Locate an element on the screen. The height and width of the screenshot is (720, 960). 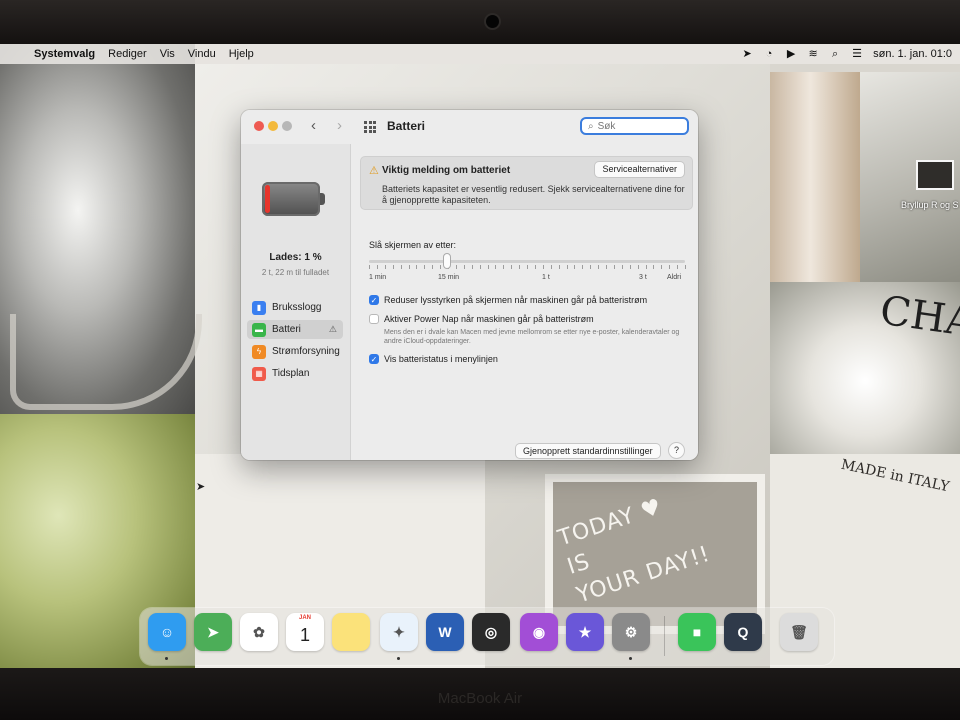
calendar-icon: ▦ is located at coordinates (259, 373).